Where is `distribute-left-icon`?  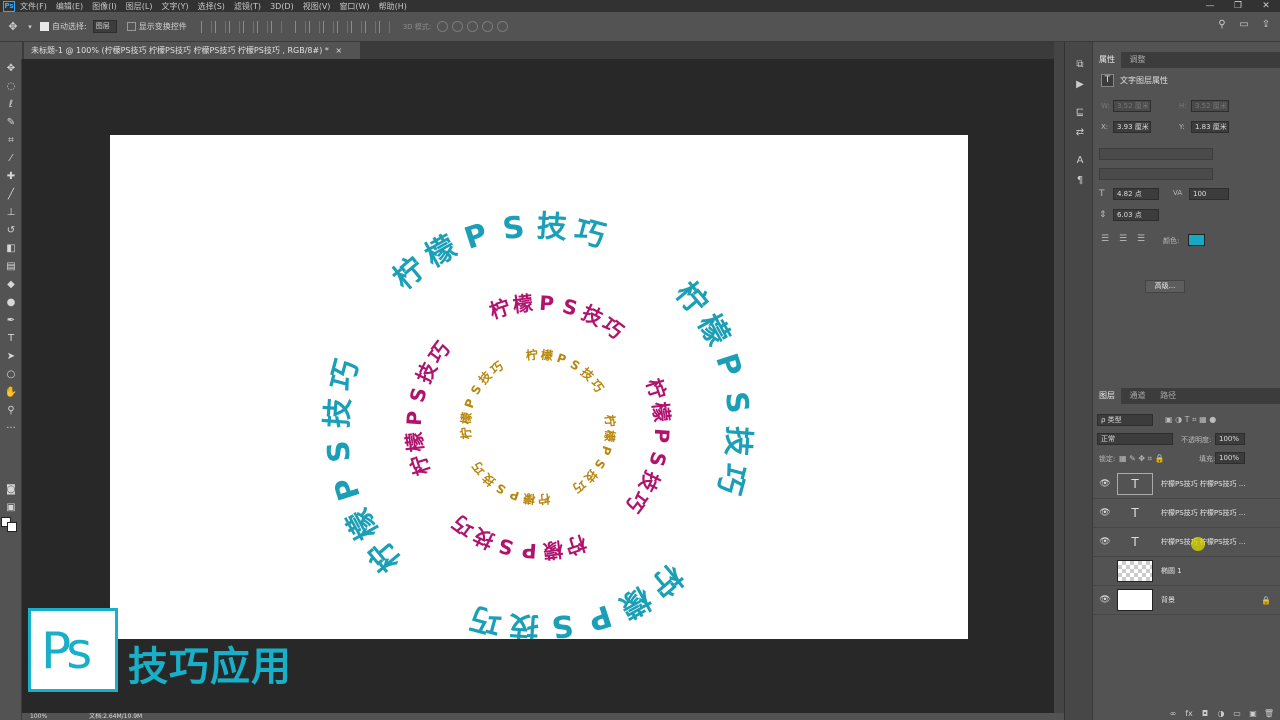 distribute-left-icon is located at coordinates (342, 26).